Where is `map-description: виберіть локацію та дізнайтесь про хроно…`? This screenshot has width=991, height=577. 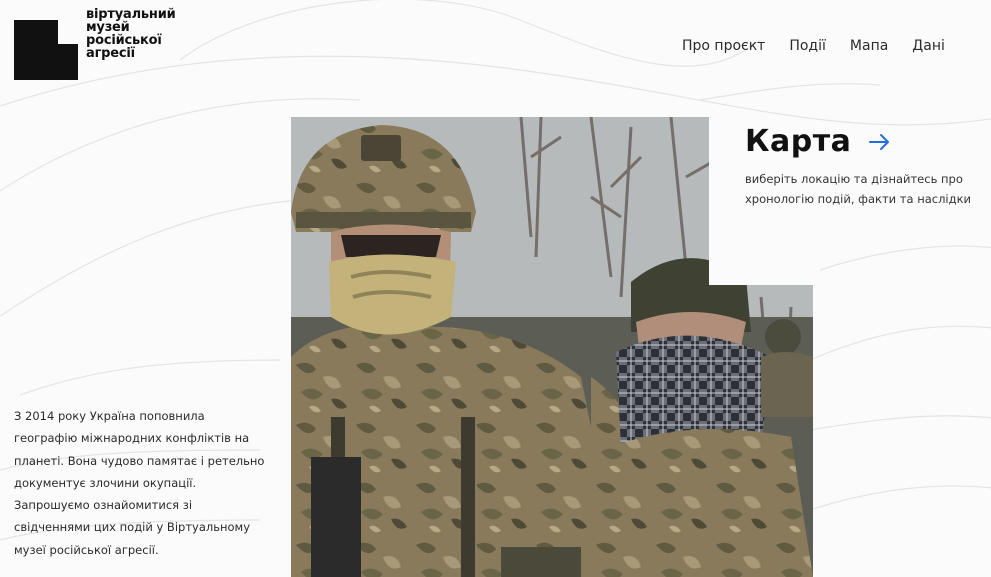
map-description: виберіть локацію та дізнайтесь про хроно… is located at coordinates (858, 189).